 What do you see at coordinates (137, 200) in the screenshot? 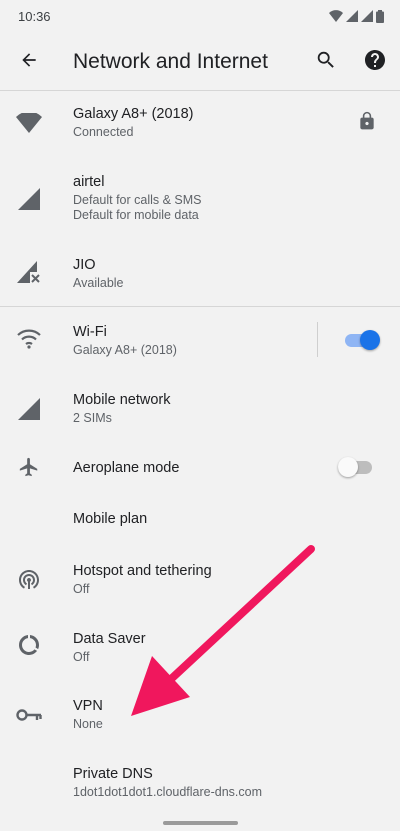
I see `network-subtitle-line1: Default for calls & SMS` at bounding box center [137, 200].